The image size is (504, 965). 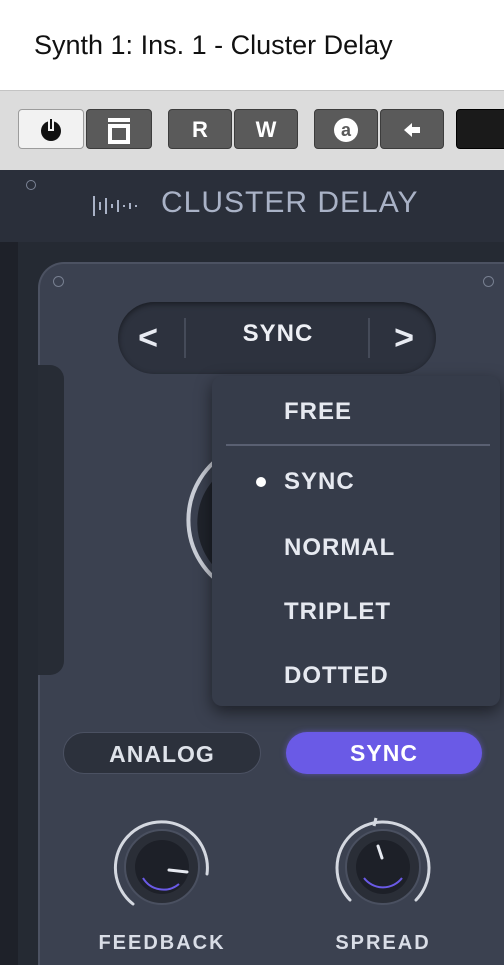 What do you see at coordinates (162, 753) in the screenshot?
I see `analog-mode-button: ANALOG` at bounding box center [162, 753].